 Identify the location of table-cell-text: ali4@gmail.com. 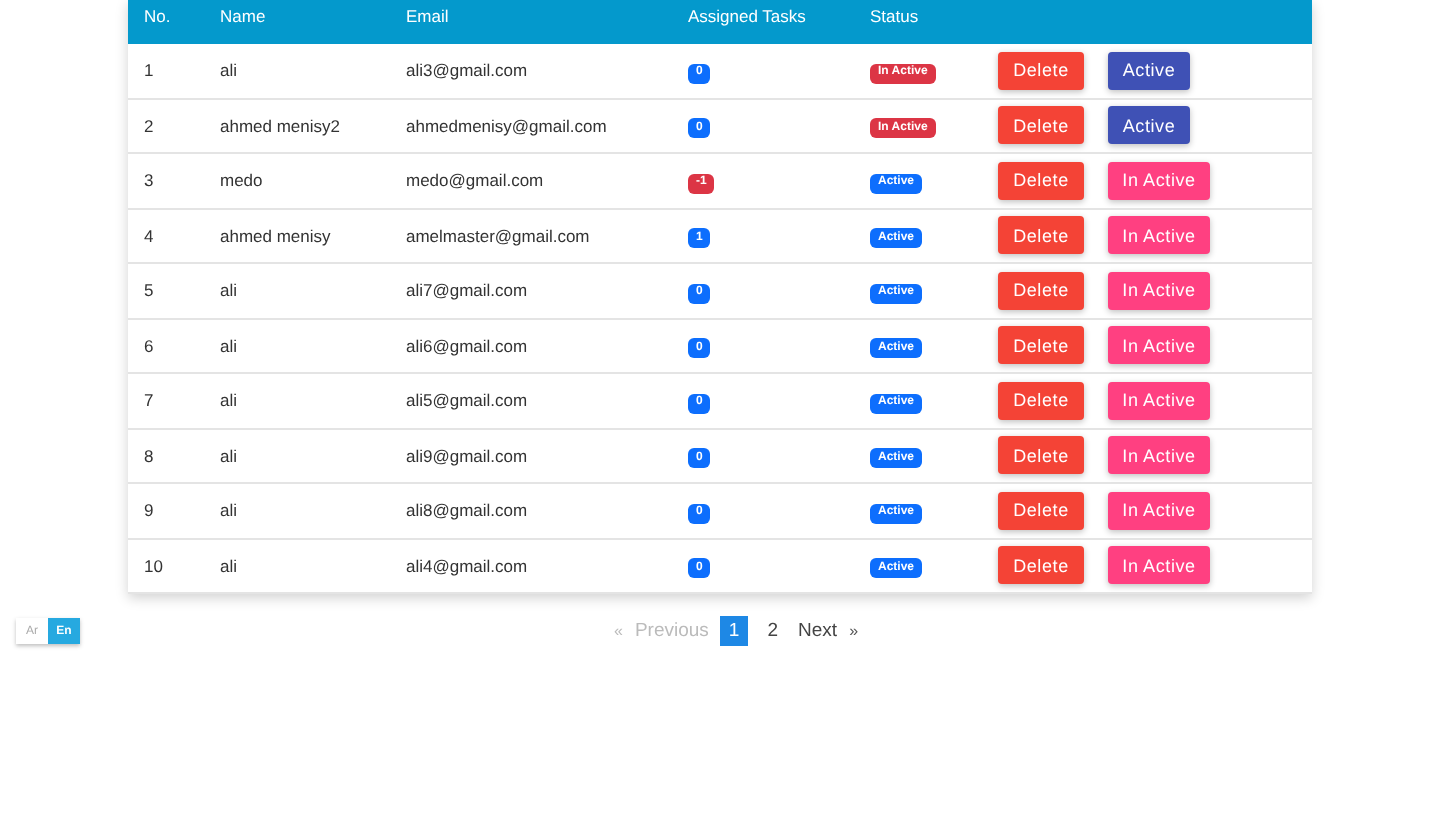
(468, 565).